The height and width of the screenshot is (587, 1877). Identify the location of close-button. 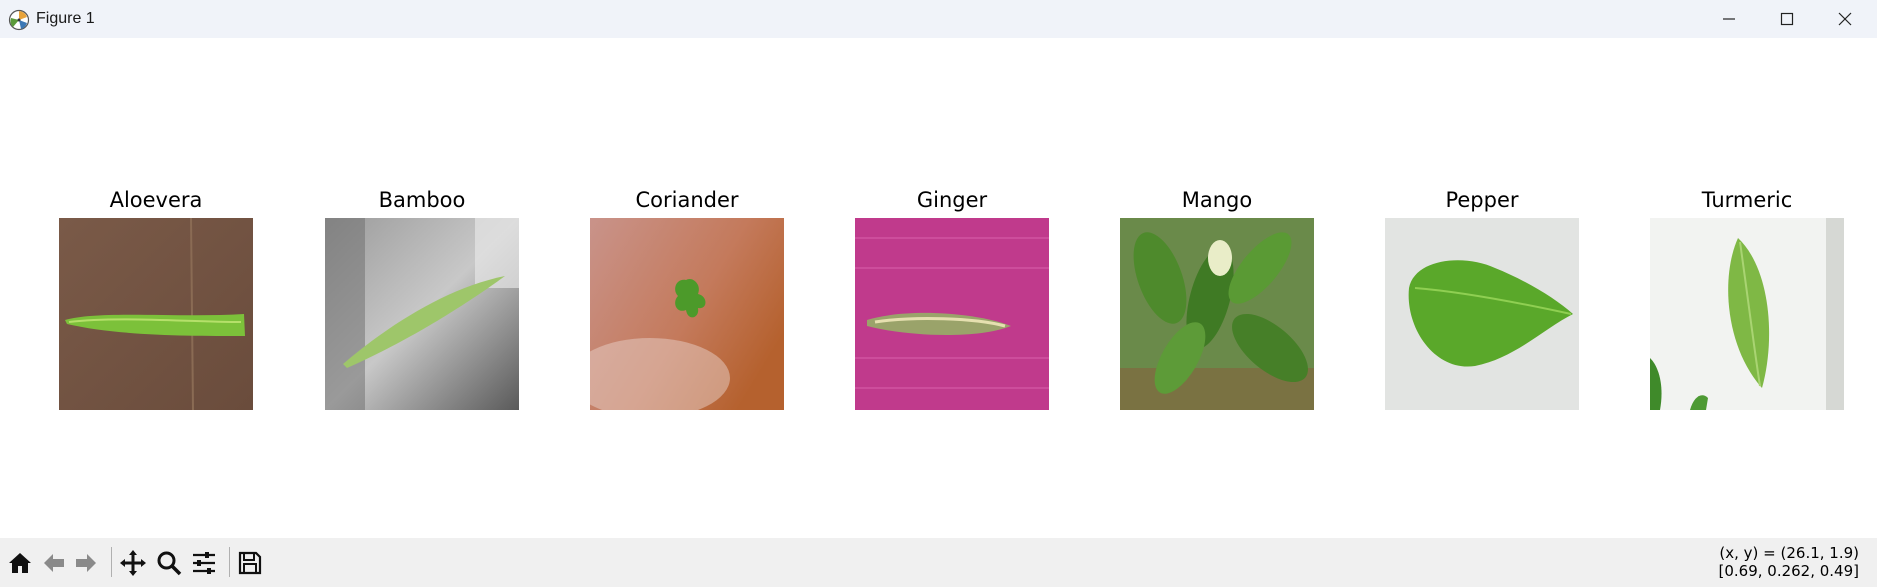
(1845, 19).